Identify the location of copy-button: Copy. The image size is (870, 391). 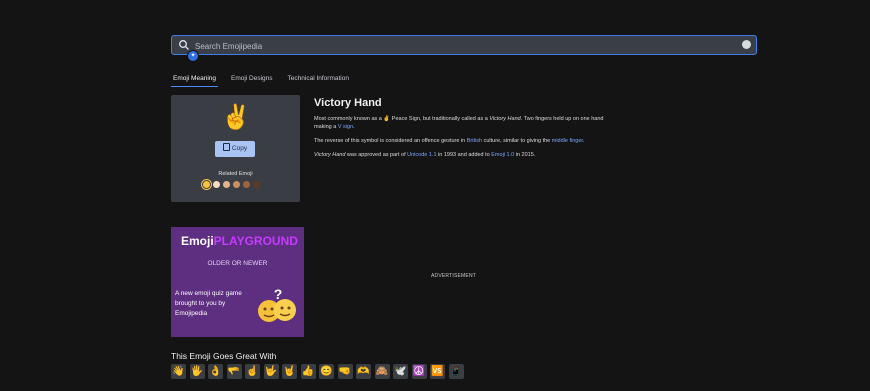
(235, 149).